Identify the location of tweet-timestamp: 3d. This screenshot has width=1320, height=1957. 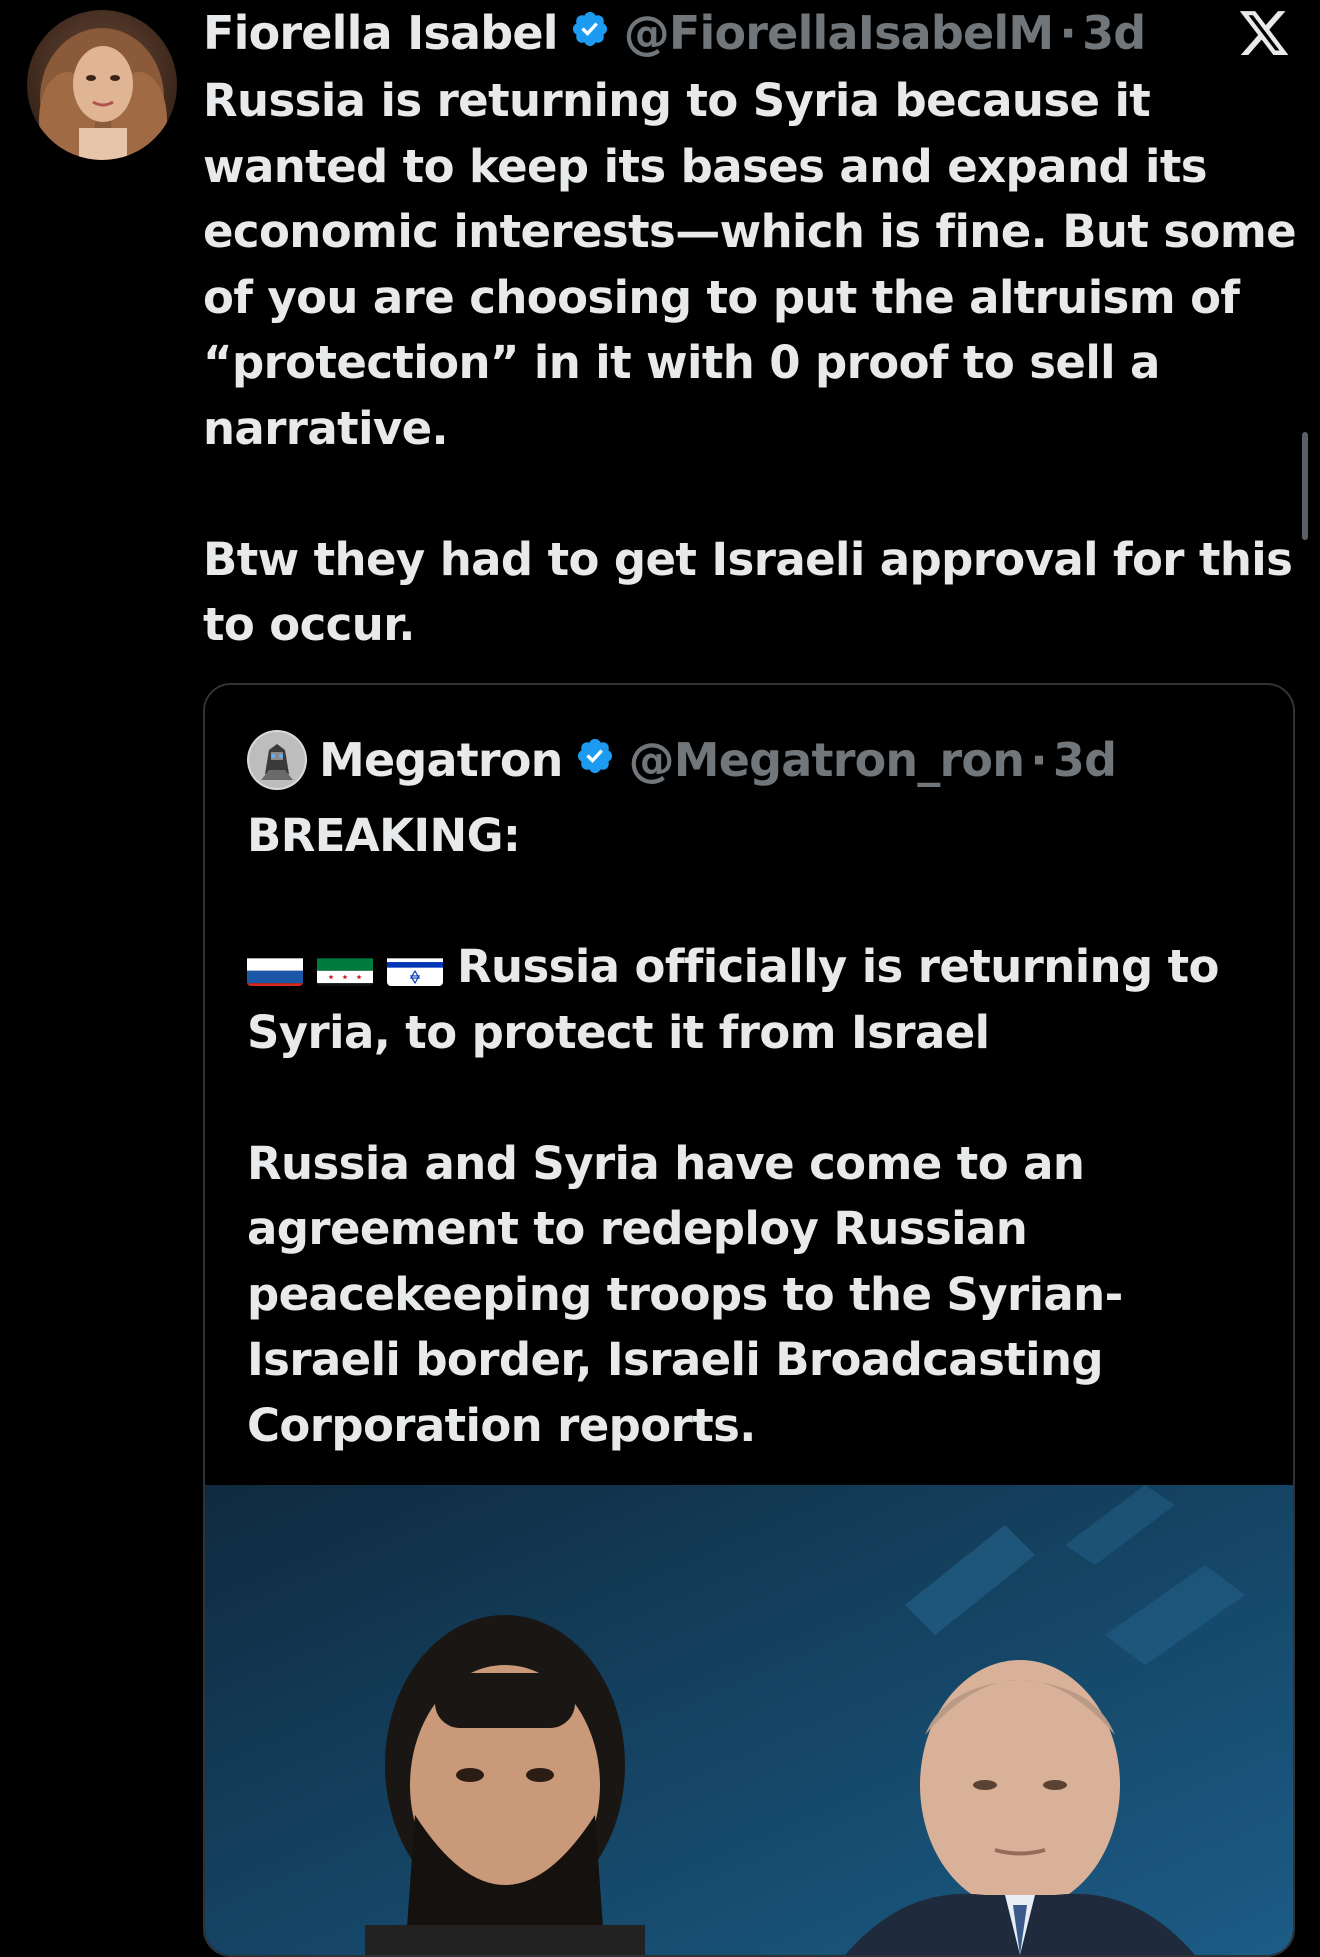
(1114, 33).